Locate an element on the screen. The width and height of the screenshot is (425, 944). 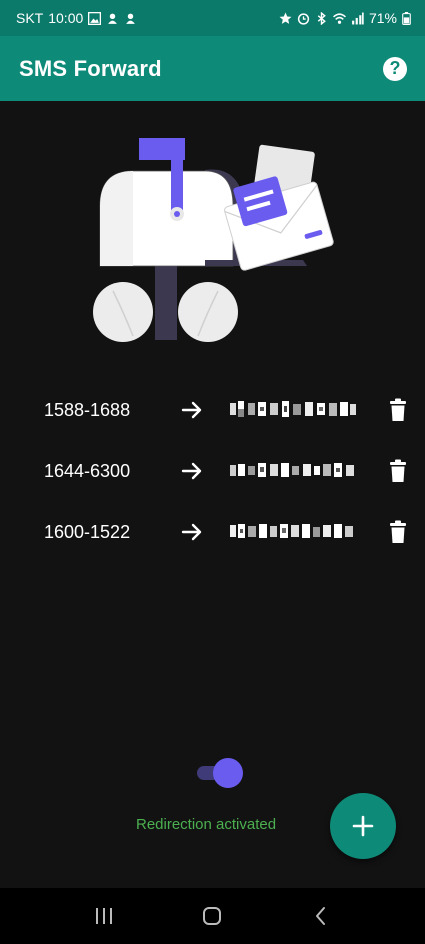
back-icon is located at coordinates (320, 916).